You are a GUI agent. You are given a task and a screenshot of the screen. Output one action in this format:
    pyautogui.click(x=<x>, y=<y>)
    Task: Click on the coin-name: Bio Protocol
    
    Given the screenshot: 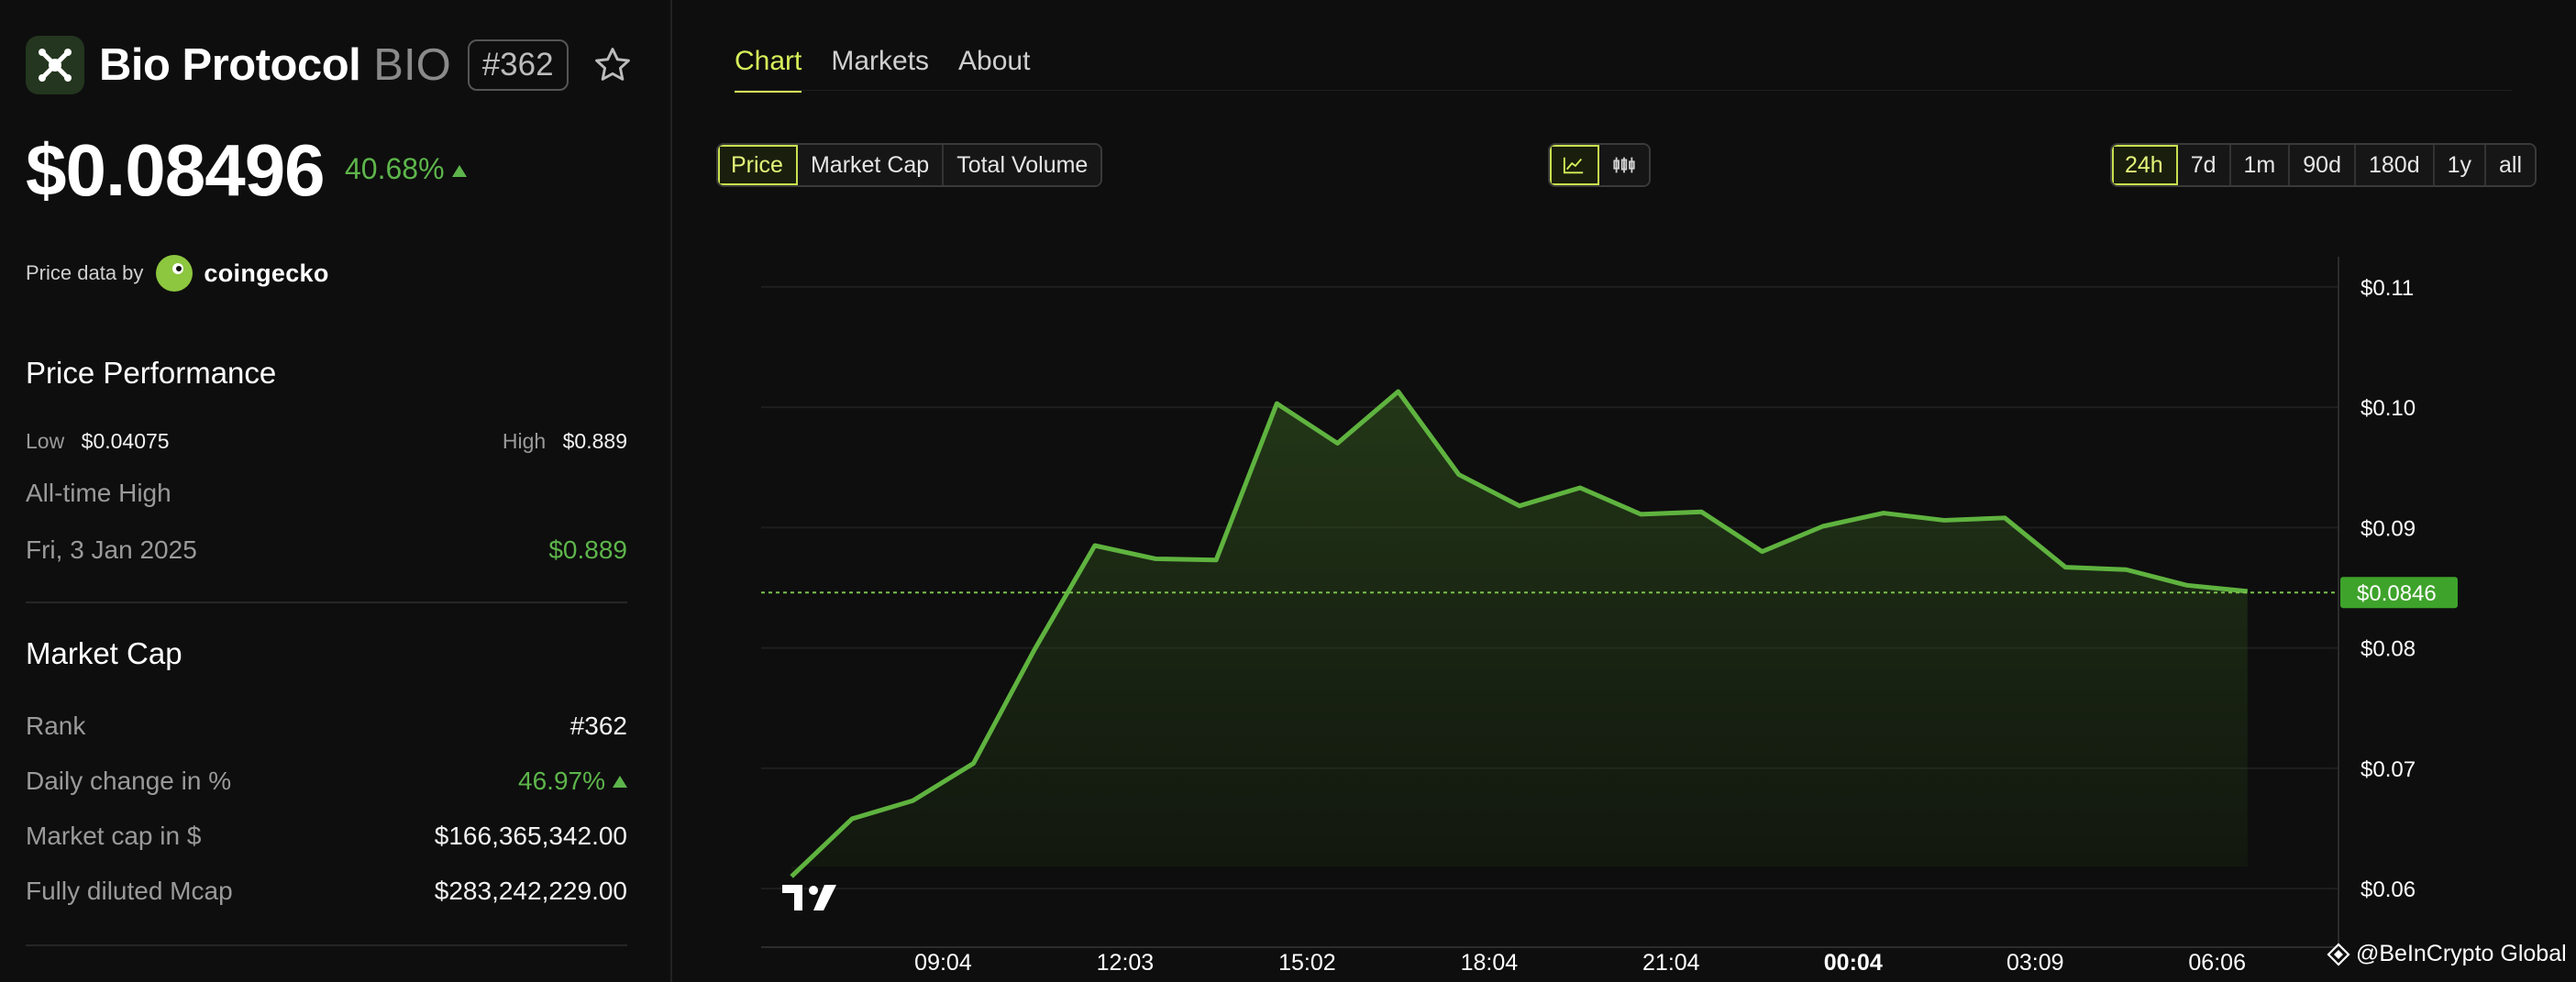 What is the action you would take?
    pyautogui.click(x=230, y=65)
    